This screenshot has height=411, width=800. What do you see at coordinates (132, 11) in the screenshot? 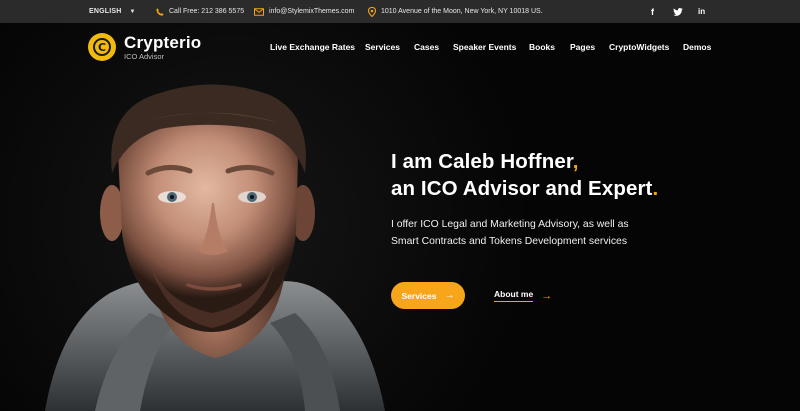
I see `caret-down-icon: ▼` at bounding box center [132, 11].